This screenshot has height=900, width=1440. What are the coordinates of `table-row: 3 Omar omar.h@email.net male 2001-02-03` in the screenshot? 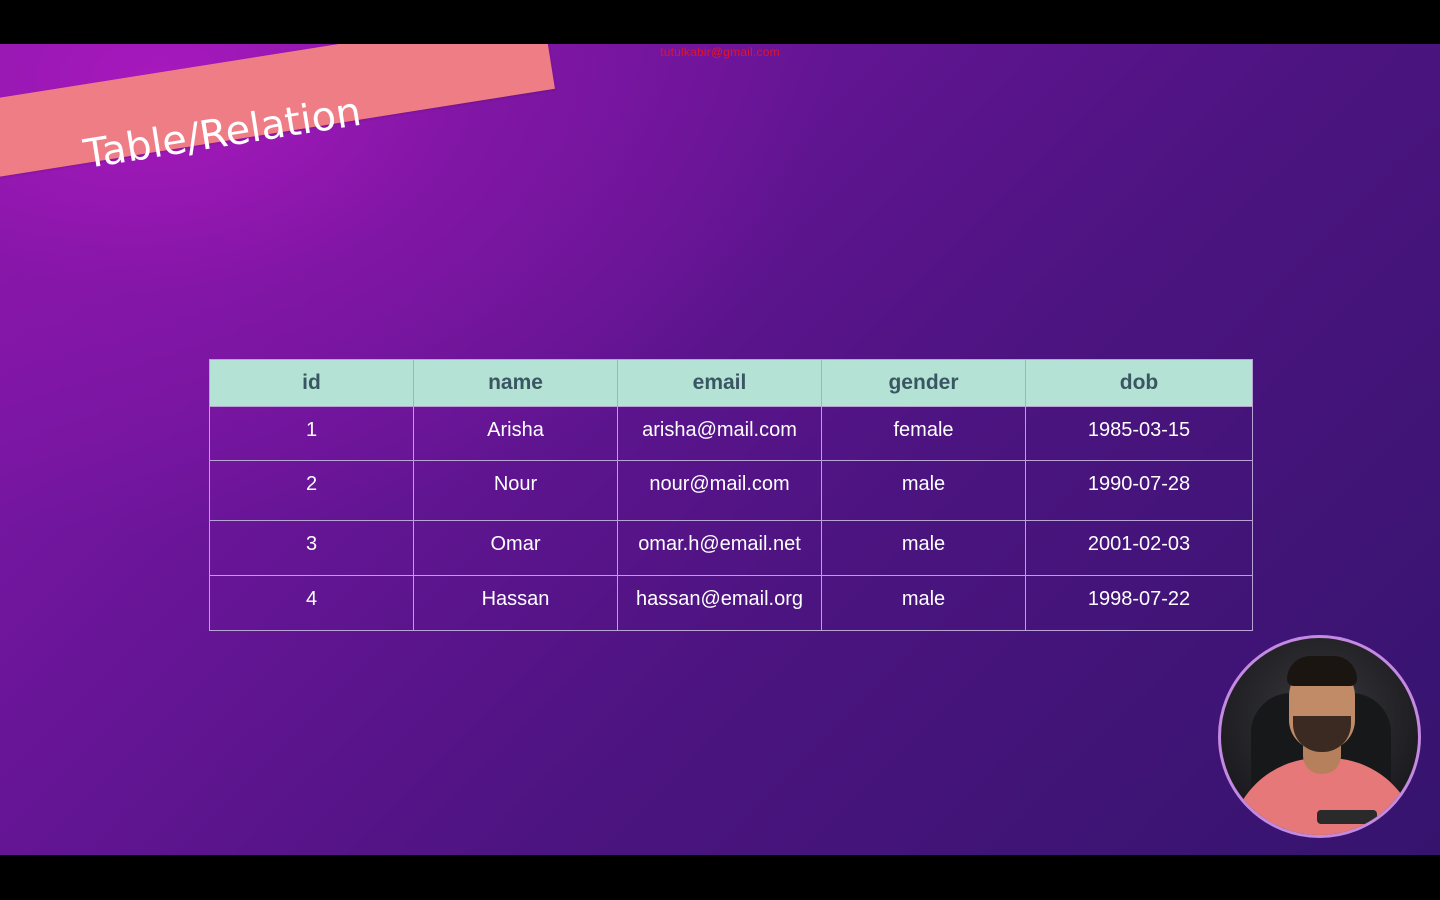 It's located at (731, 548).